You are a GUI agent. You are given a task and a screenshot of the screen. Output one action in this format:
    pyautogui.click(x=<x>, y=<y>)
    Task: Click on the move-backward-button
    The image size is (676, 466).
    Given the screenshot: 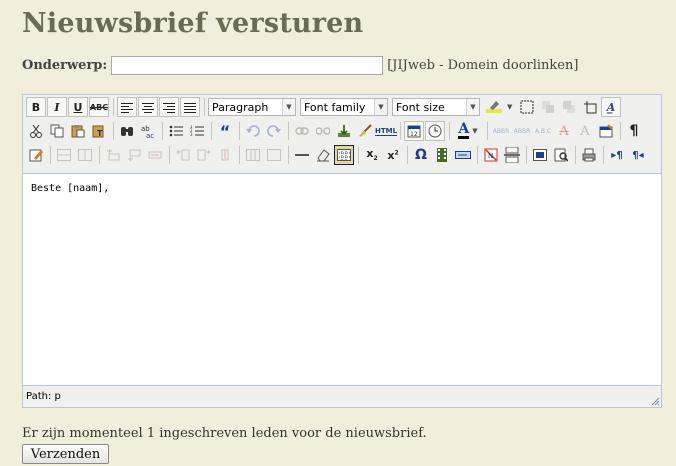 What is the action you would take?
    pyautogui.click(x=548, y=107)
    